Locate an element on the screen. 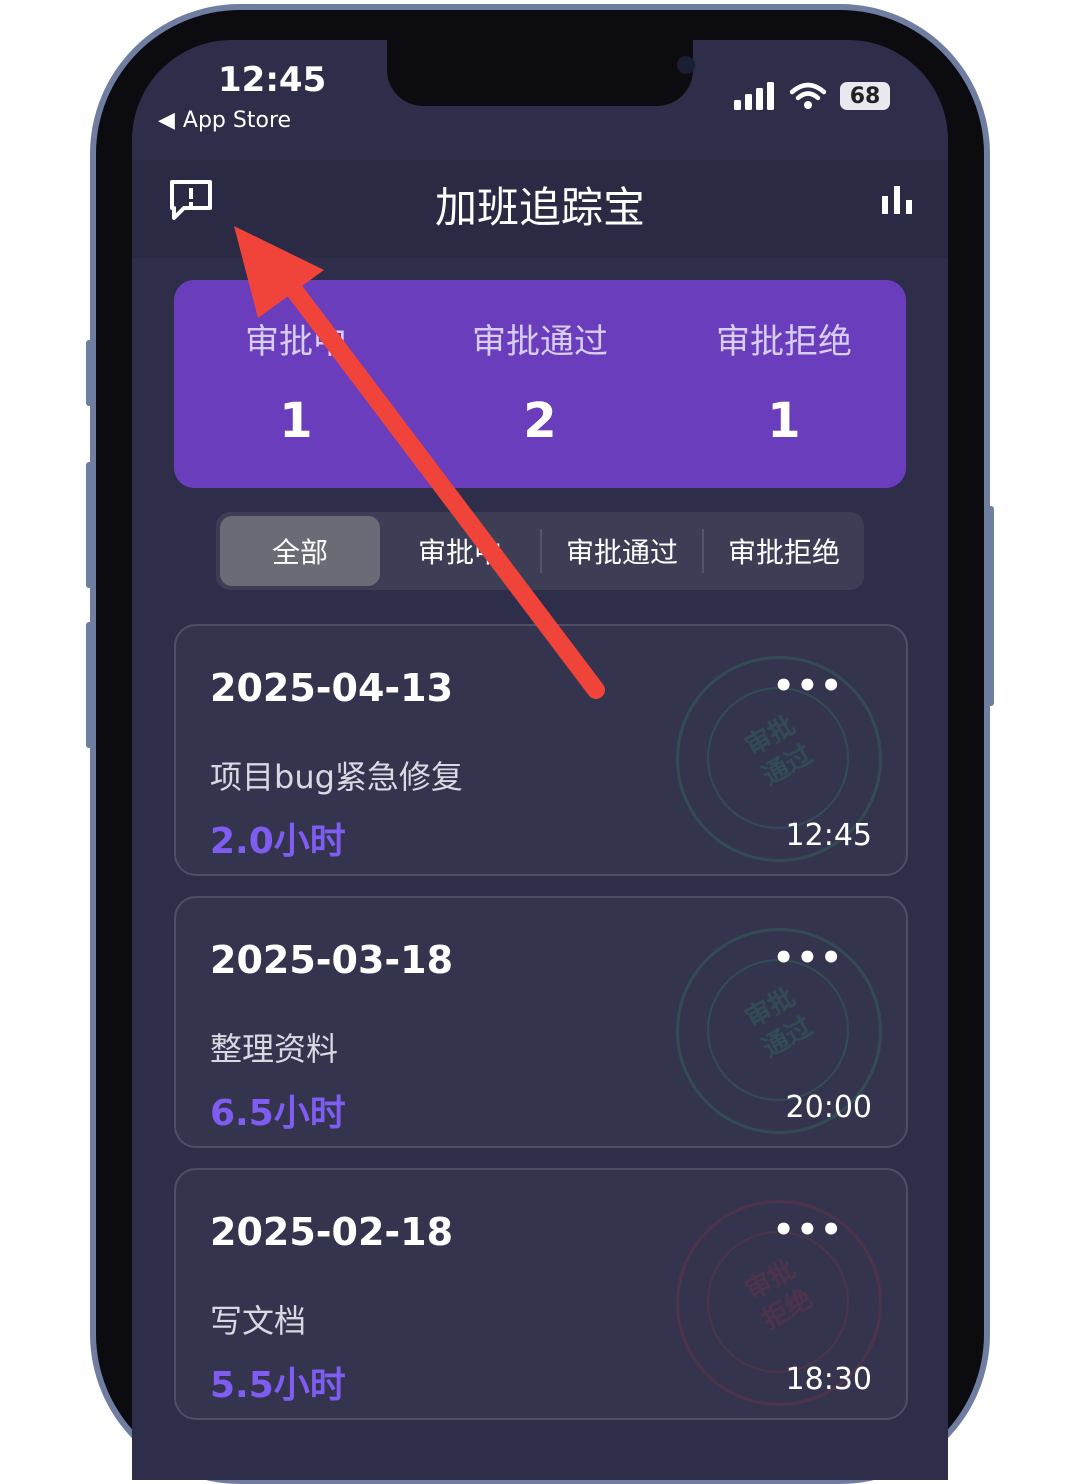 This screenshot has height=1484, width=1080. annotation-arrow is located at coordinates (419, 462).